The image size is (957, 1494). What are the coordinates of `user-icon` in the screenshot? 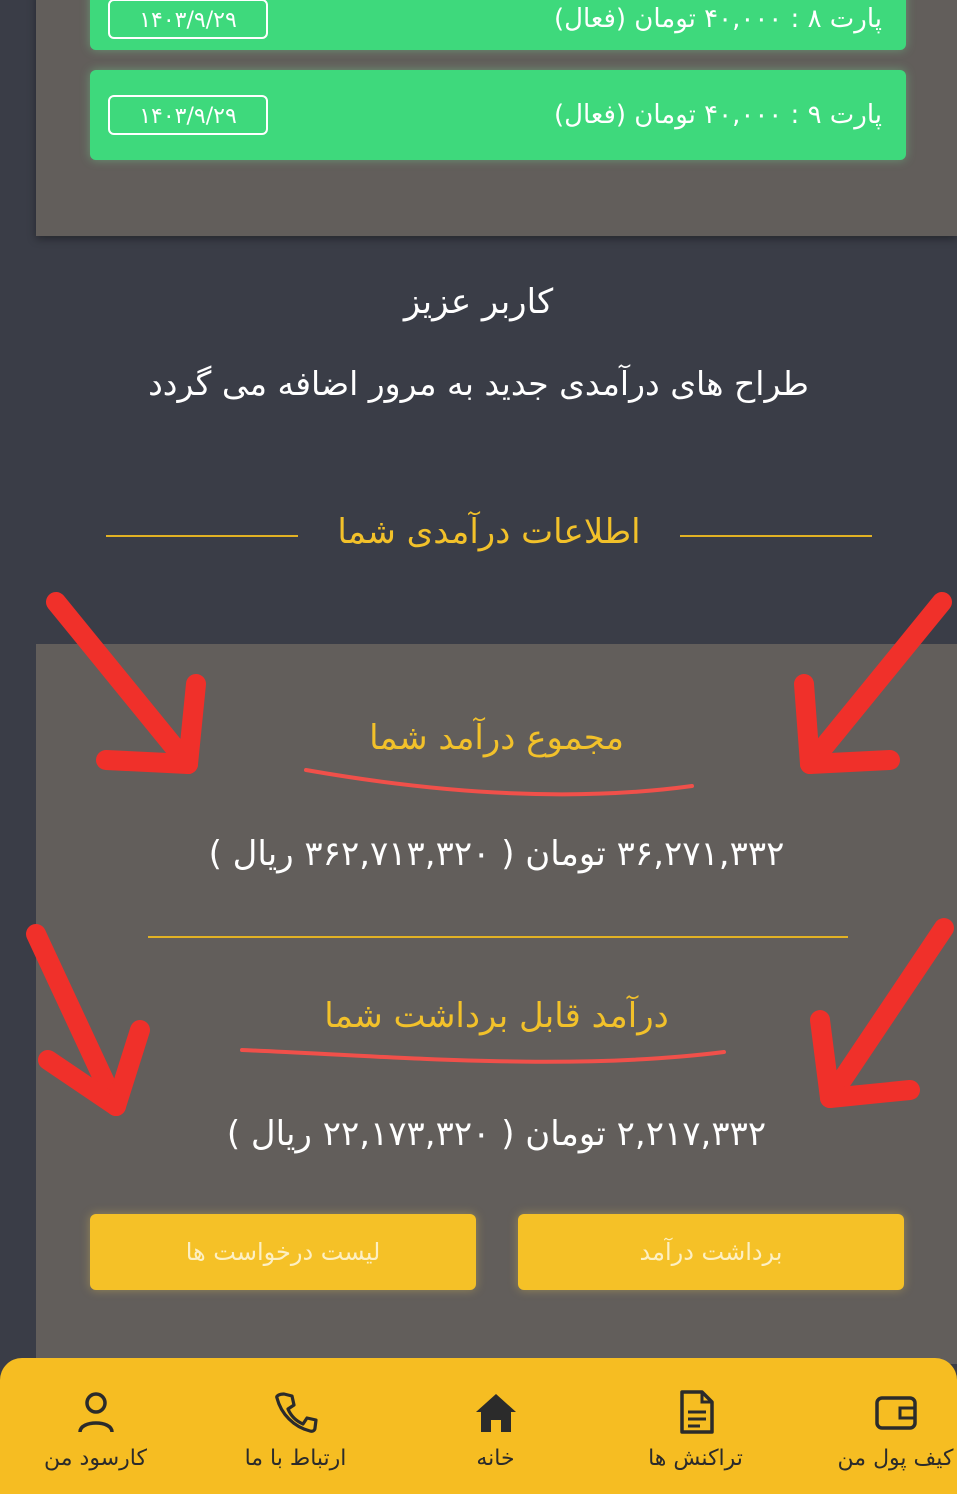 It's located at (95, 1412).